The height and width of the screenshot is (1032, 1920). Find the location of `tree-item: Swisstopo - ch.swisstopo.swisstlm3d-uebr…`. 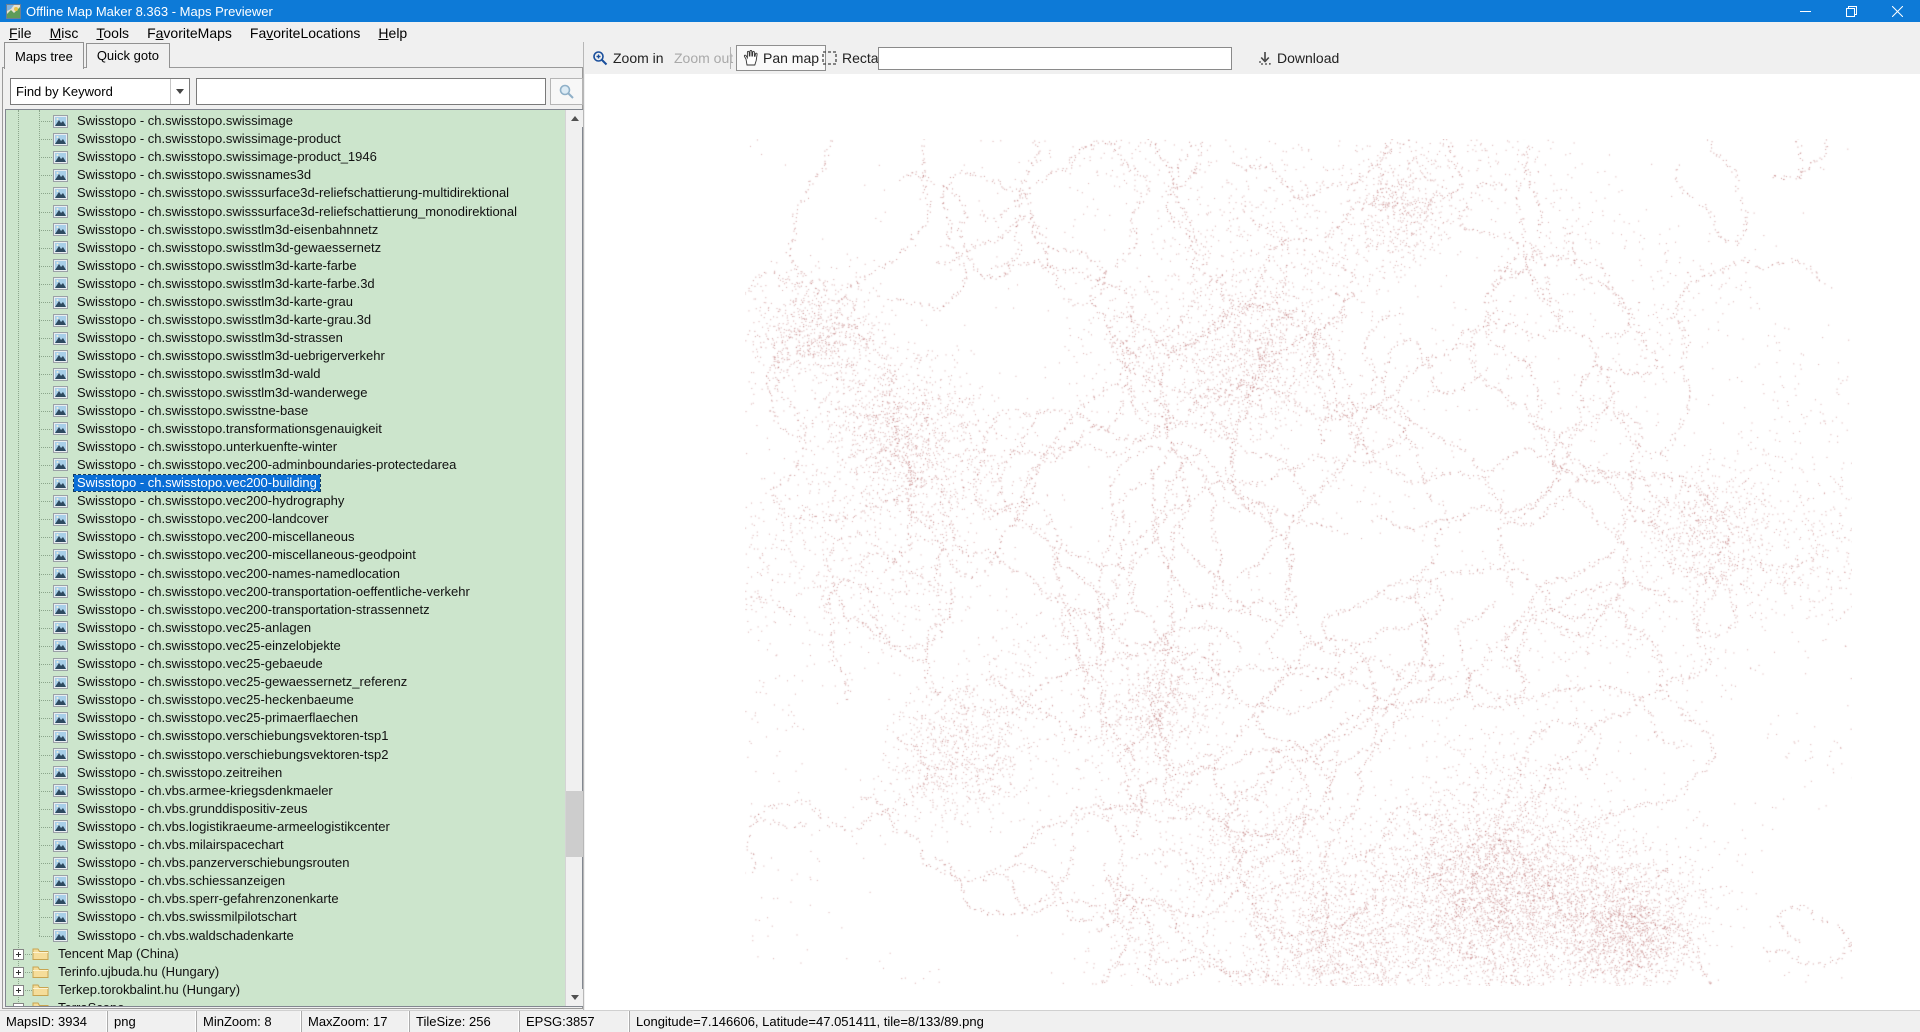

tree-item: Swisstopo - ch.swisstopo.swisstlm3d-uebr… is located at coordinates (285, 356).